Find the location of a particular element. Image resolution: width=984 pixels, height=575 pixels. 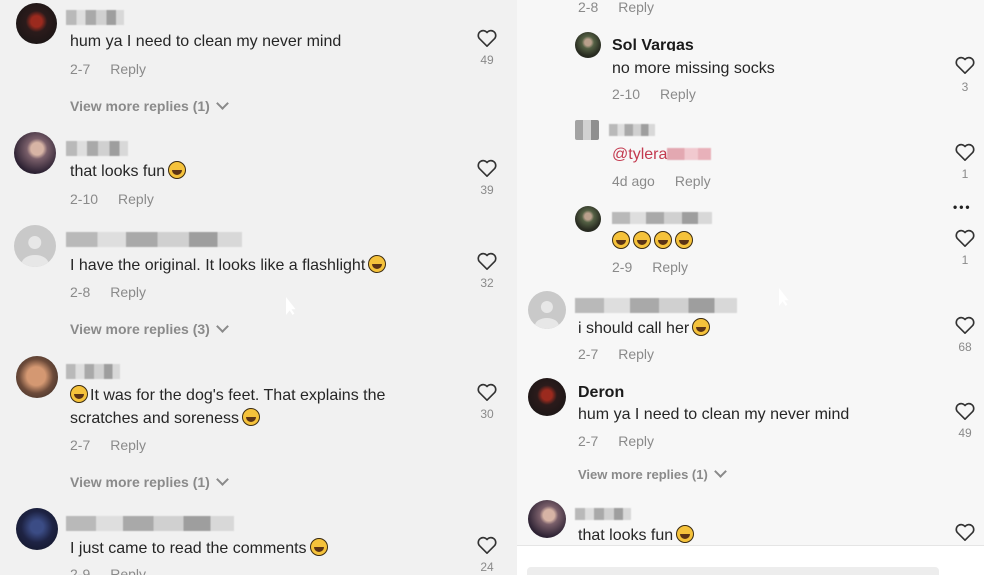

comment-meta: 2-9 Reply is located at coordinates (650, 267).